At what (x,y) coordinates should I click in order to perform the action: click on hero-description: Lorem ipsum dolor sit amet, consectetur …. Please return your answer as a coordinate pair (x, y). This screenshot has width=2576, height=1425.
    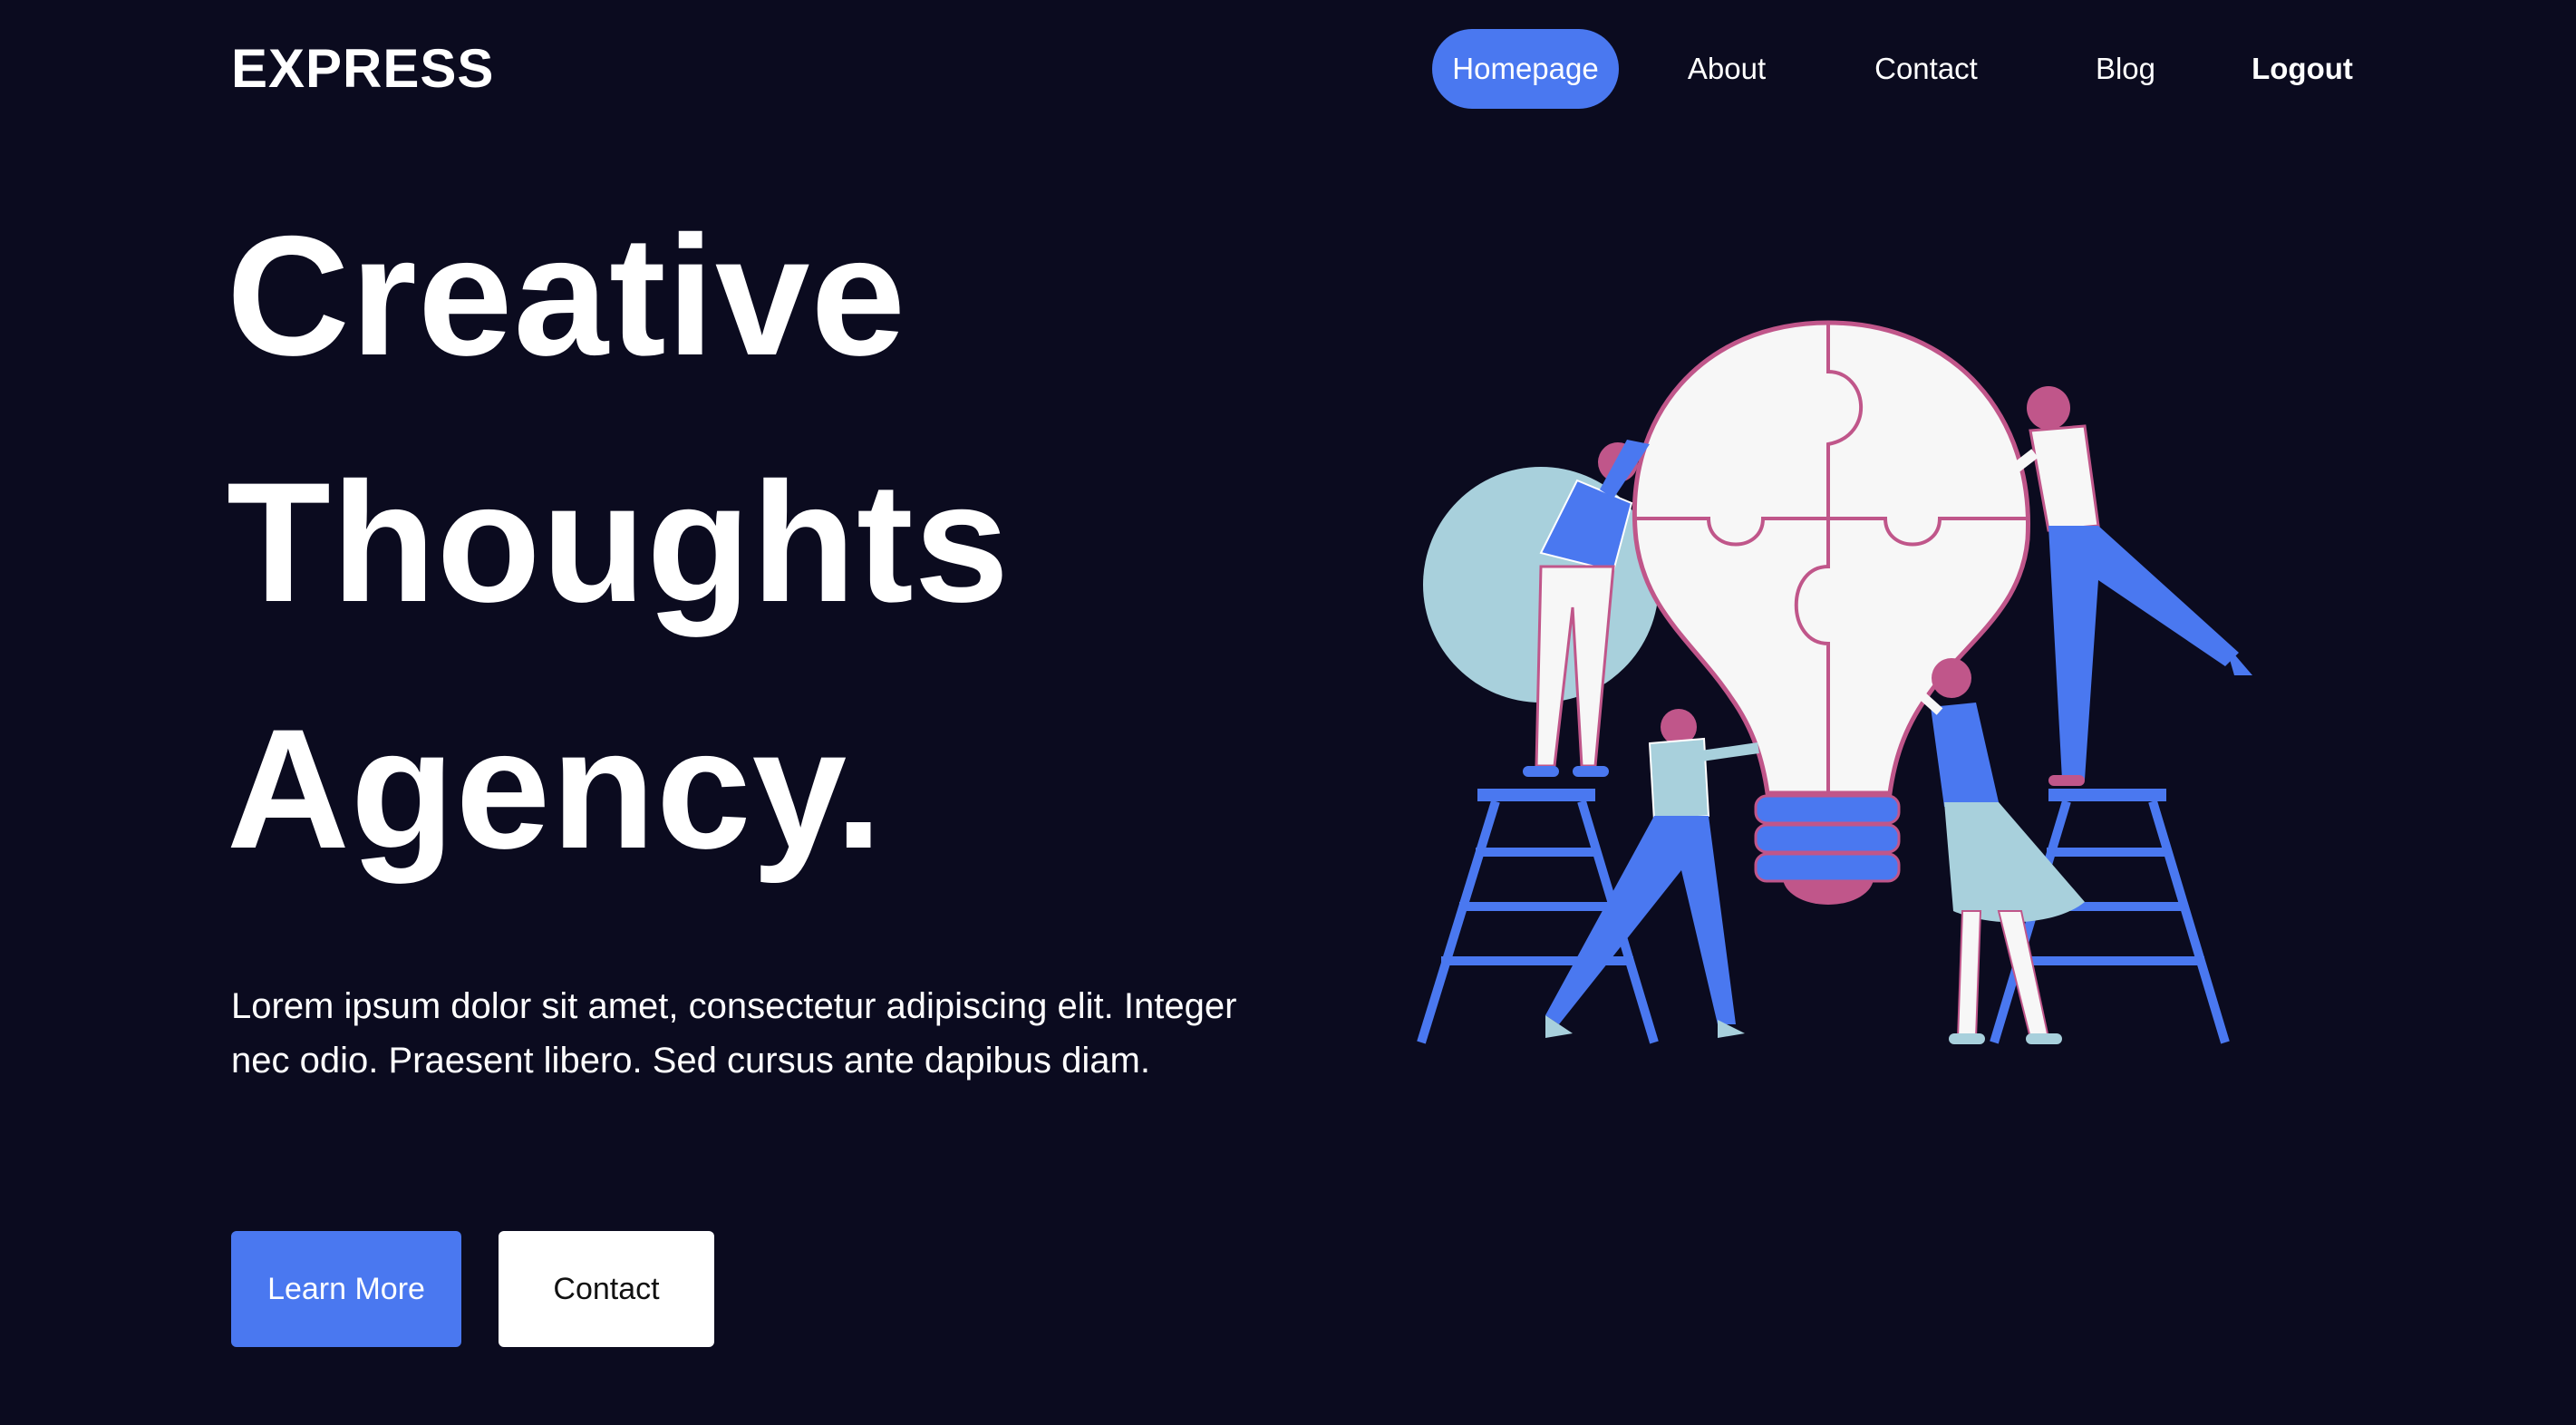
    Looking at the image, I should click on (734, 1033).